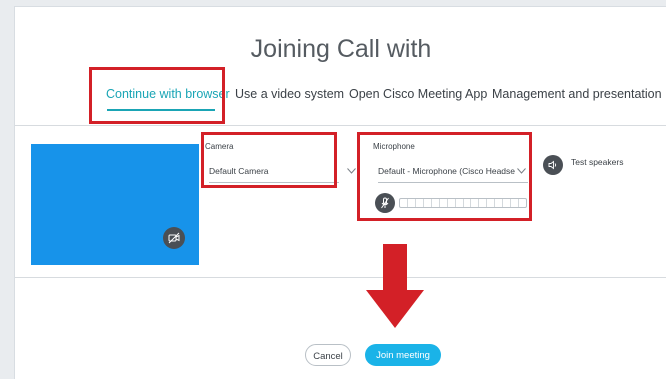 Image resolution: width=666 pixels, height=379 pixels. Describe the element at coordinates (269, 160) in the screenshot. I see `highlight-box-camera` at that location.